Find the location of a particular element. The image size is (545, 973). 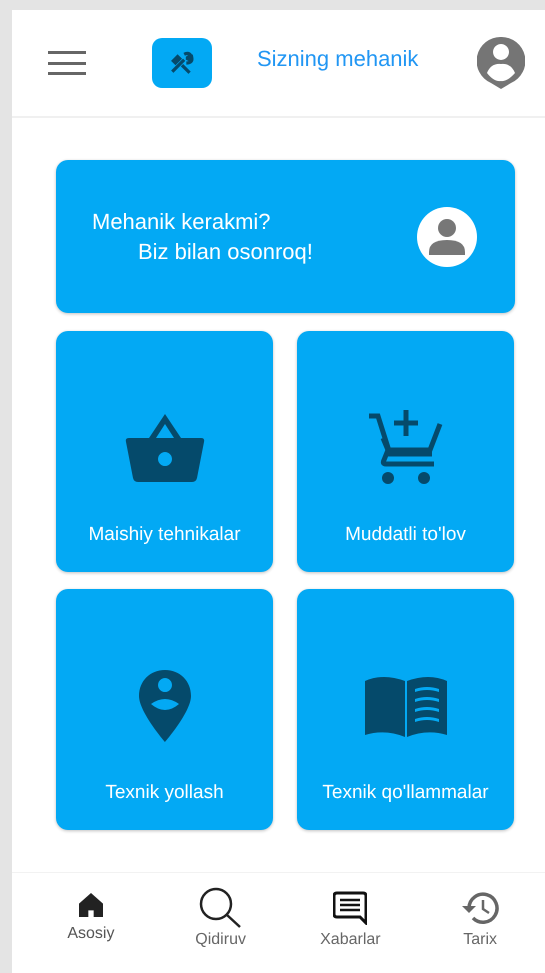

nav-tab: Xabarlar is located at coordinates (351, 923).